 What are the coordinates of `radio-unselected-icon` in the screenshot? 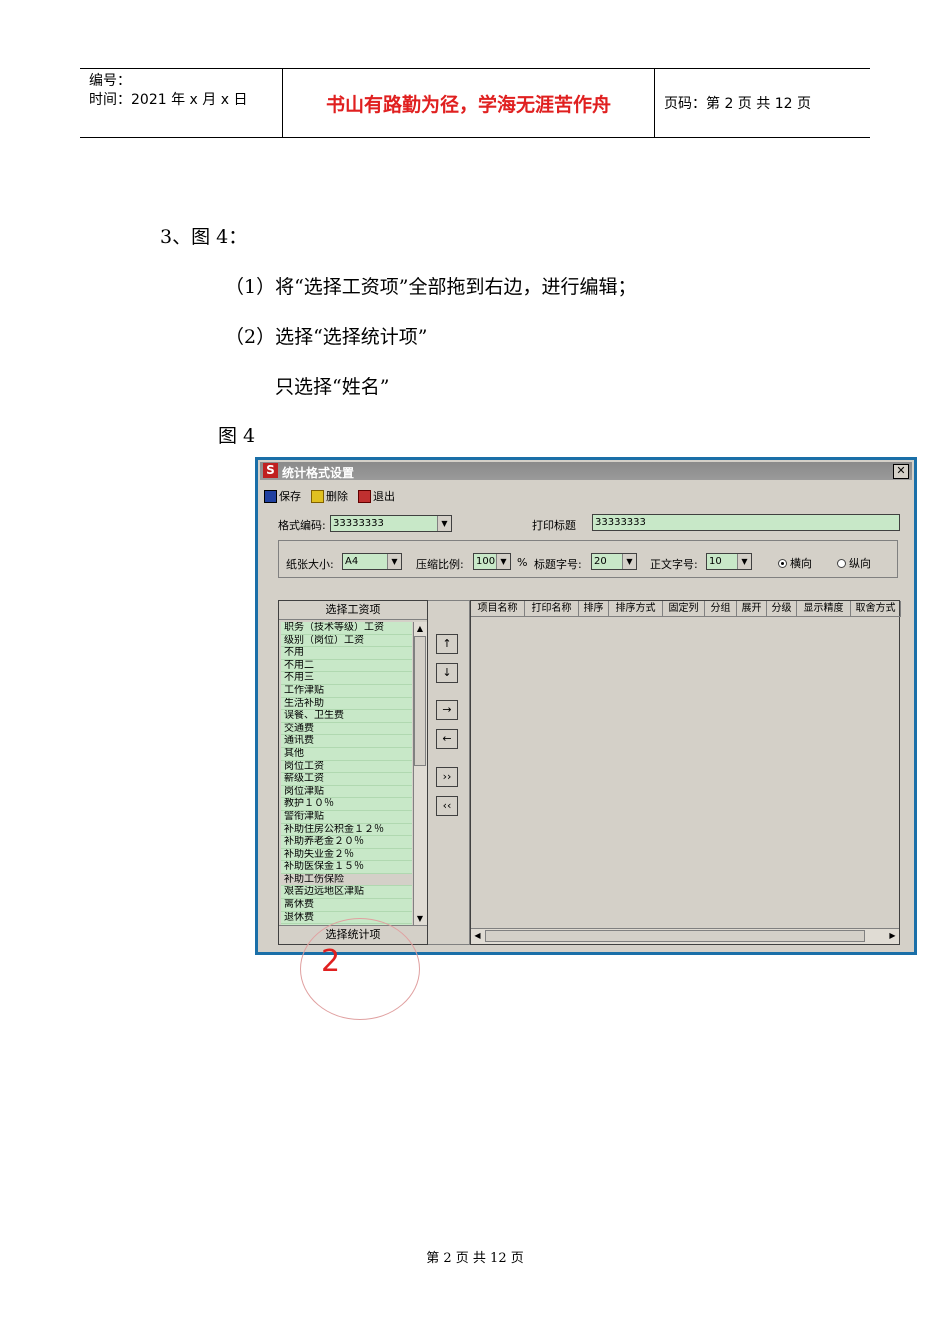 It's located at (841, 563).